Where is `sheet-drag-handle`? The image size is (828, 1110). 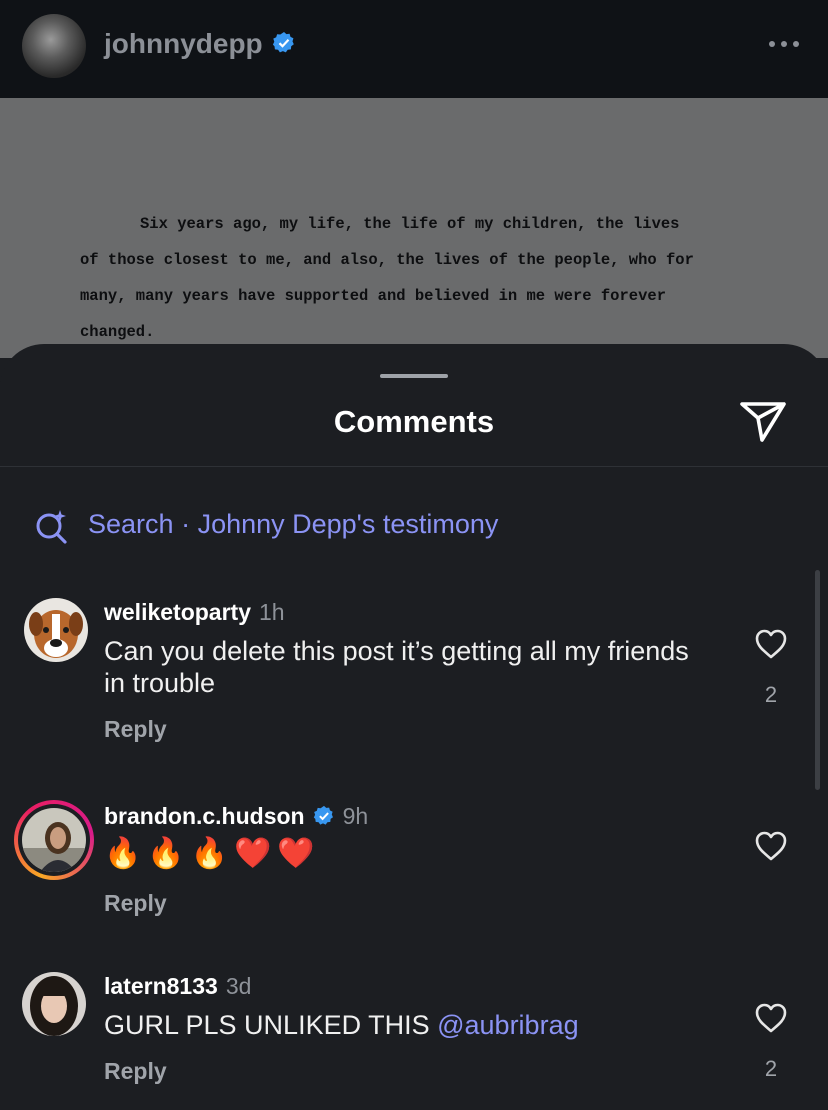
sheet-drag-handle is located at coordinates (414, 376).